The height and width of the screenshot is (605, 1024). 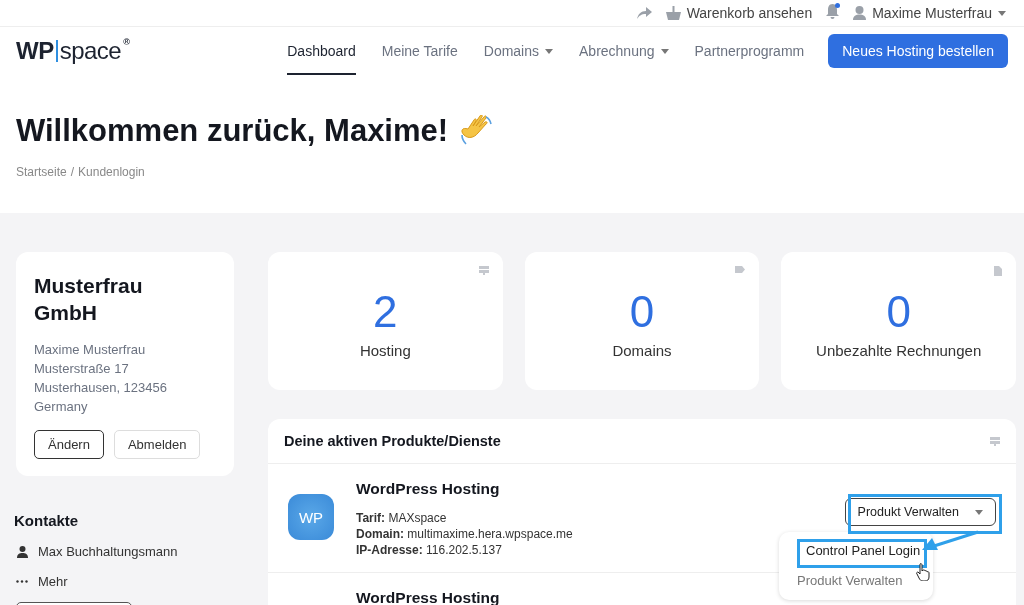 What do you see at coordinates (850, 580) in the screenshot?
I see `menu-item: Produkt Verwalten` at bounding box center [850, 580].